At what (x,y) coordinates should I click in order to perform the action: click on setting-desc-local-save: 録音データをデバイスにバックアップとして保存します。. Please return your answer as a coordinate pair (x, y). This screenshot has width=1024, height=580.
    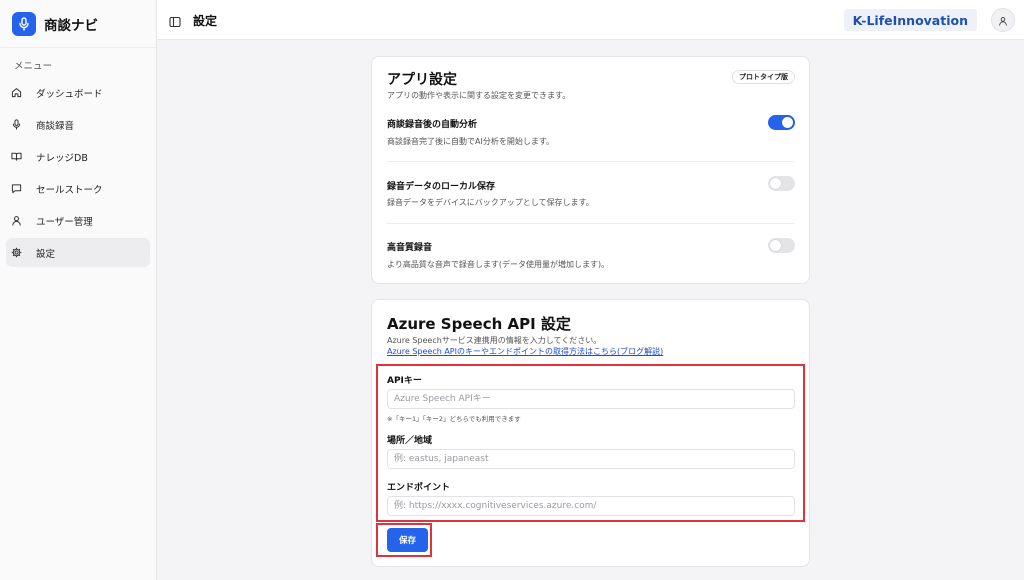
    Looking at the image, I should click on (490, 202).